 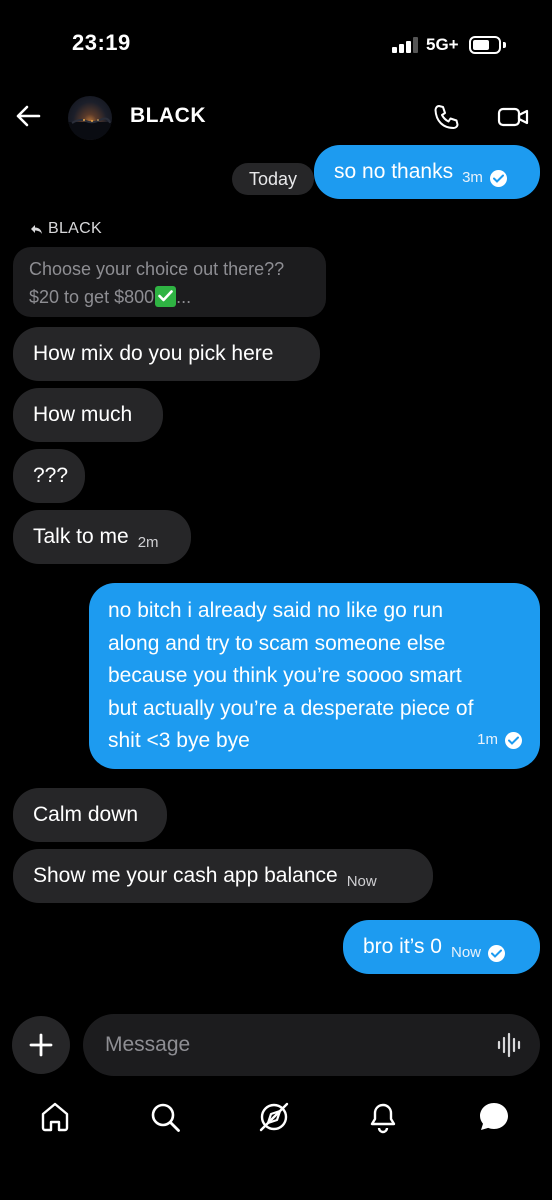 What do you see at coordinates (81, 536) in the screenshot?
I see `message-text: Talk to me` at bounding box center [81, 536].